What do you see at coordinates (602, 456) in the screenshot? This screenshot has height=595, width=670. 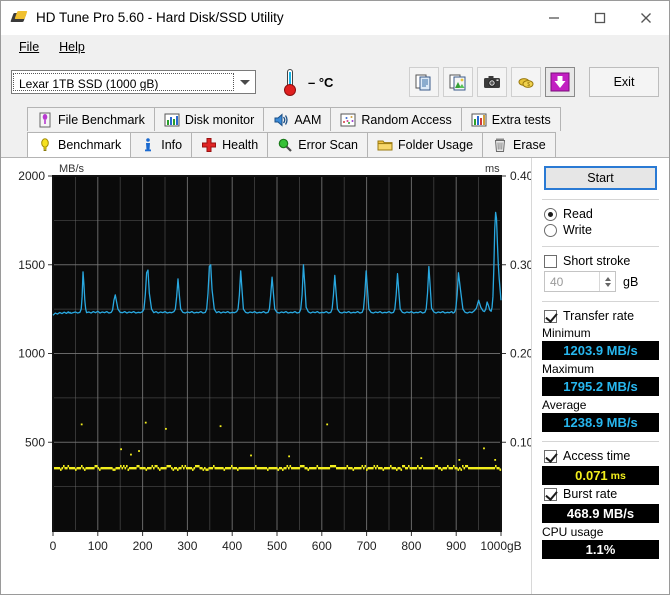 I see `checkbox-access-time: Access time` at bounding box center [602, 456].